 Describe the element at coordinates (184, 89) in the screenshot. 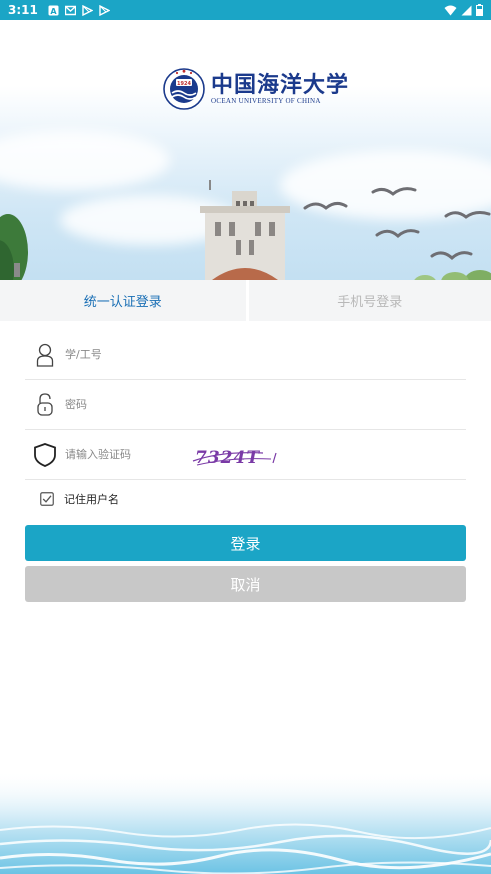

I see `university-seal-icon: 1924` at that location.